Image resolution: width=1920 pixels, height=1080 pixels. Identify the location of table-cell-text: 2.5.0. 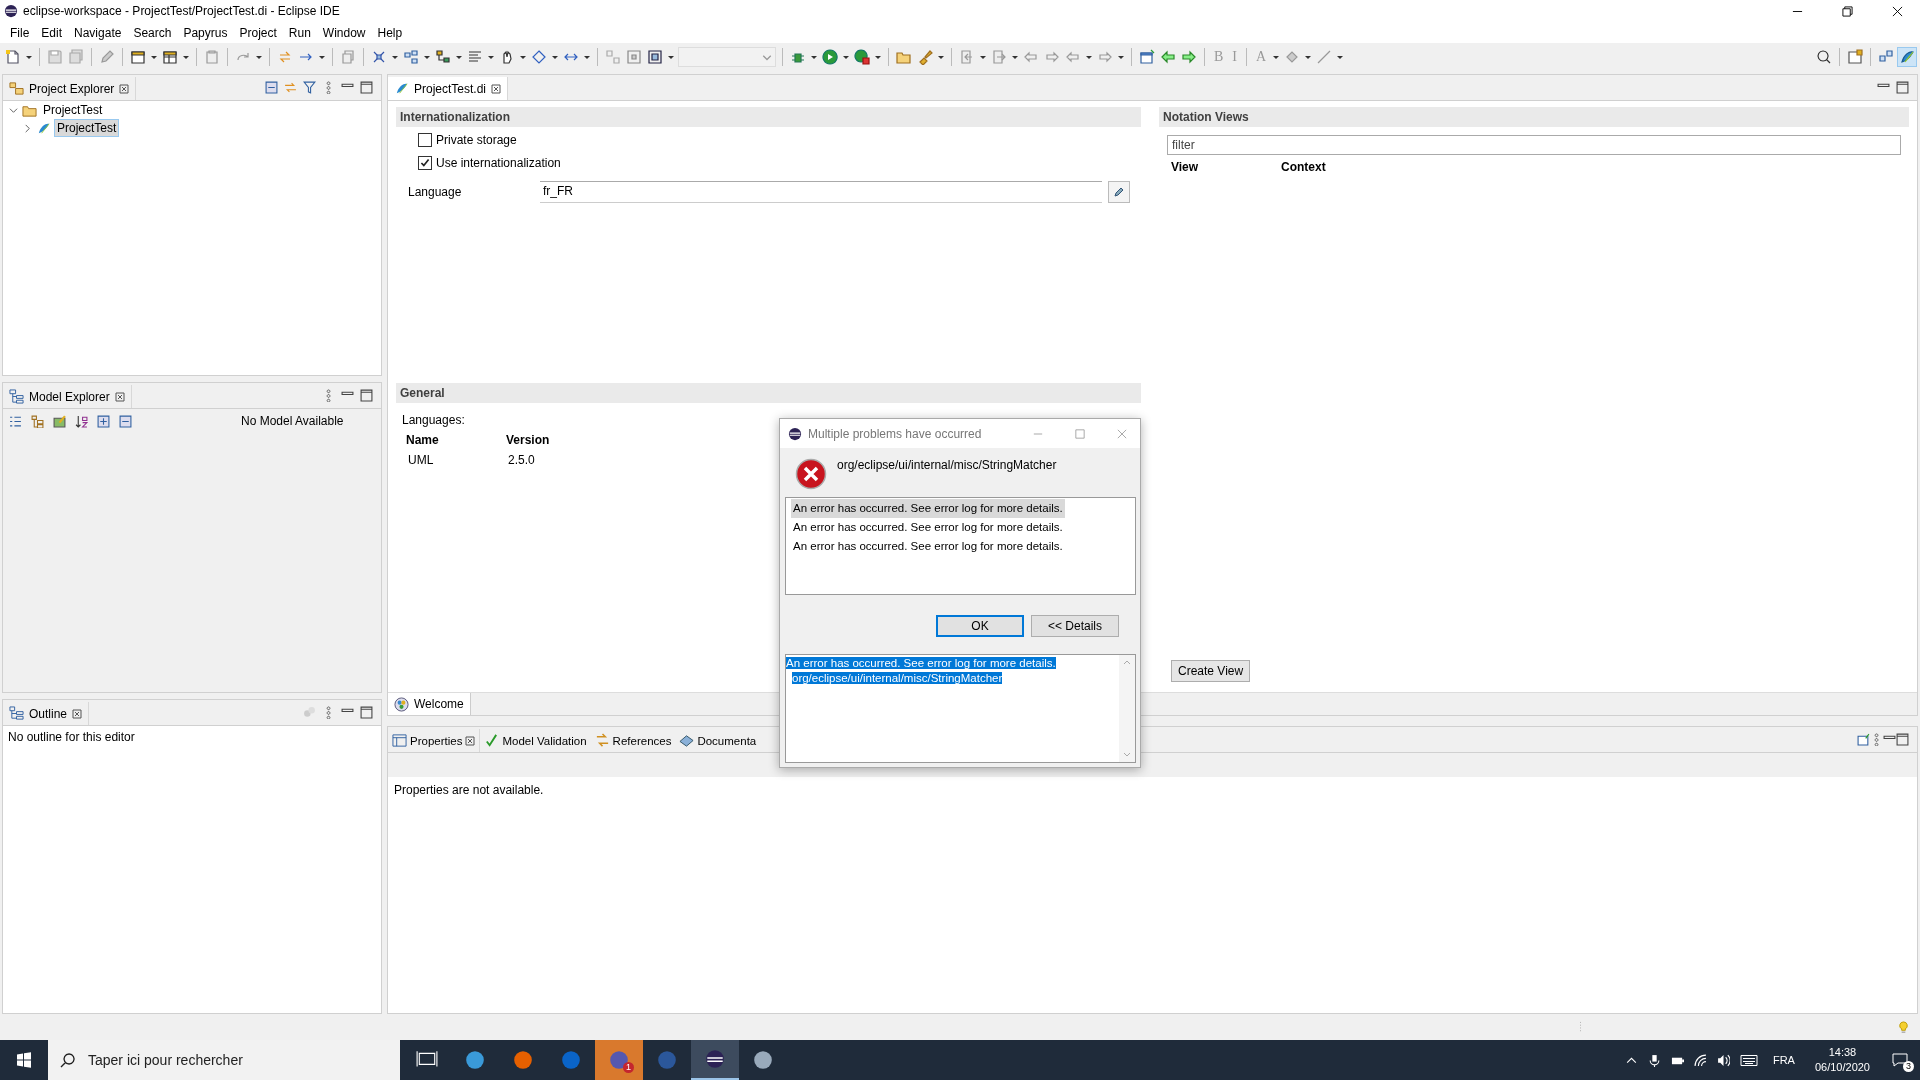
(521, 460).